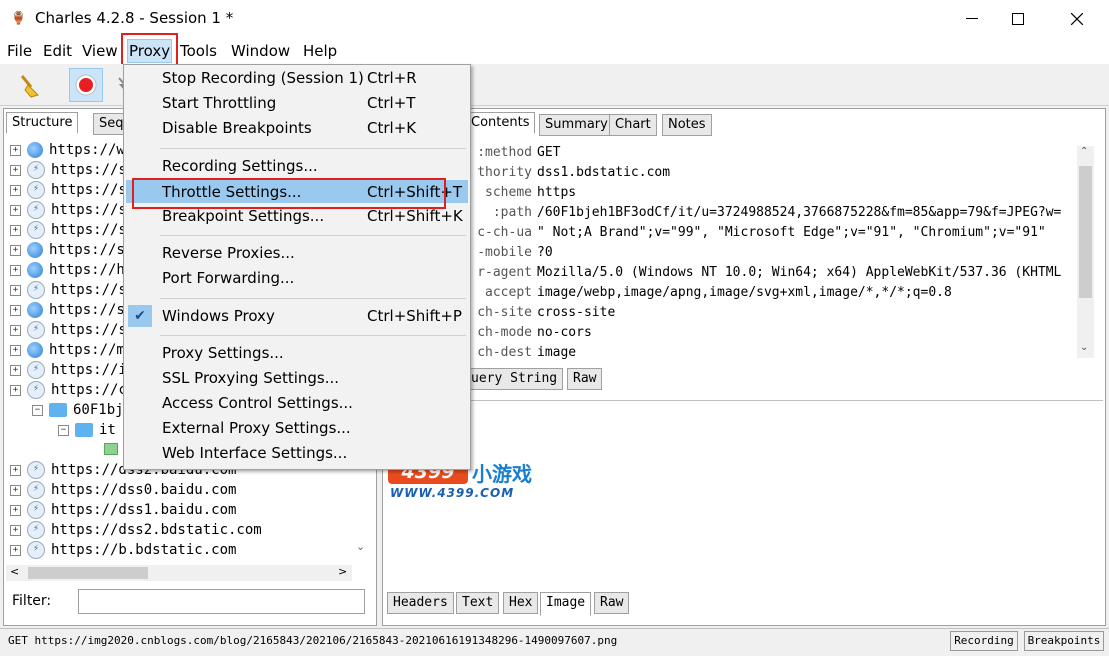  Describe the element at coordinates (687, 125) in the screenshot. I see `tab-notes: Notes` at that location.